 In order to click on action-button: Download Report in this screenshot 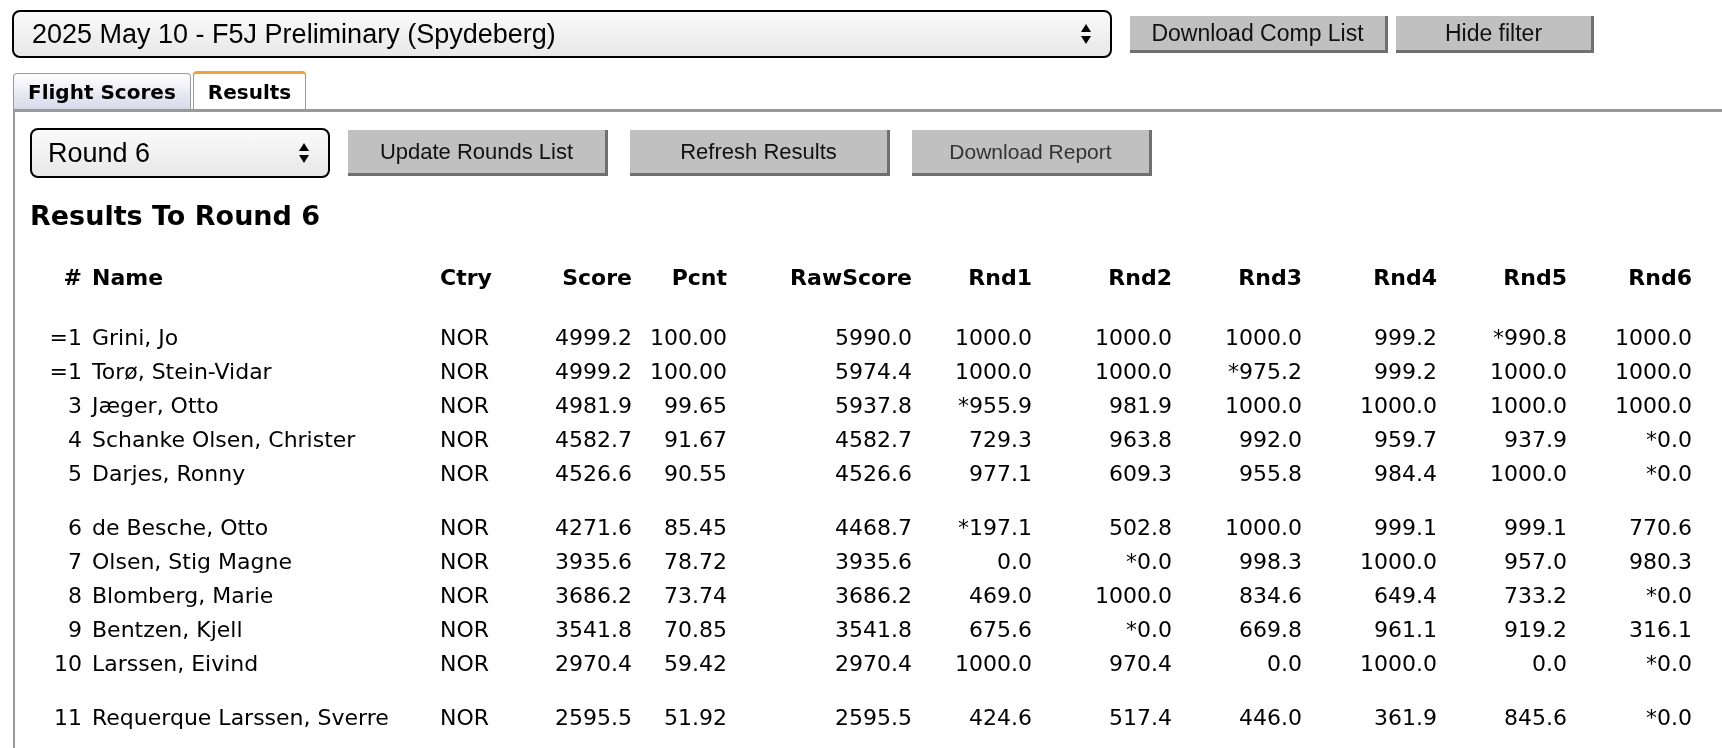, I will do `click(1032, 153)`.